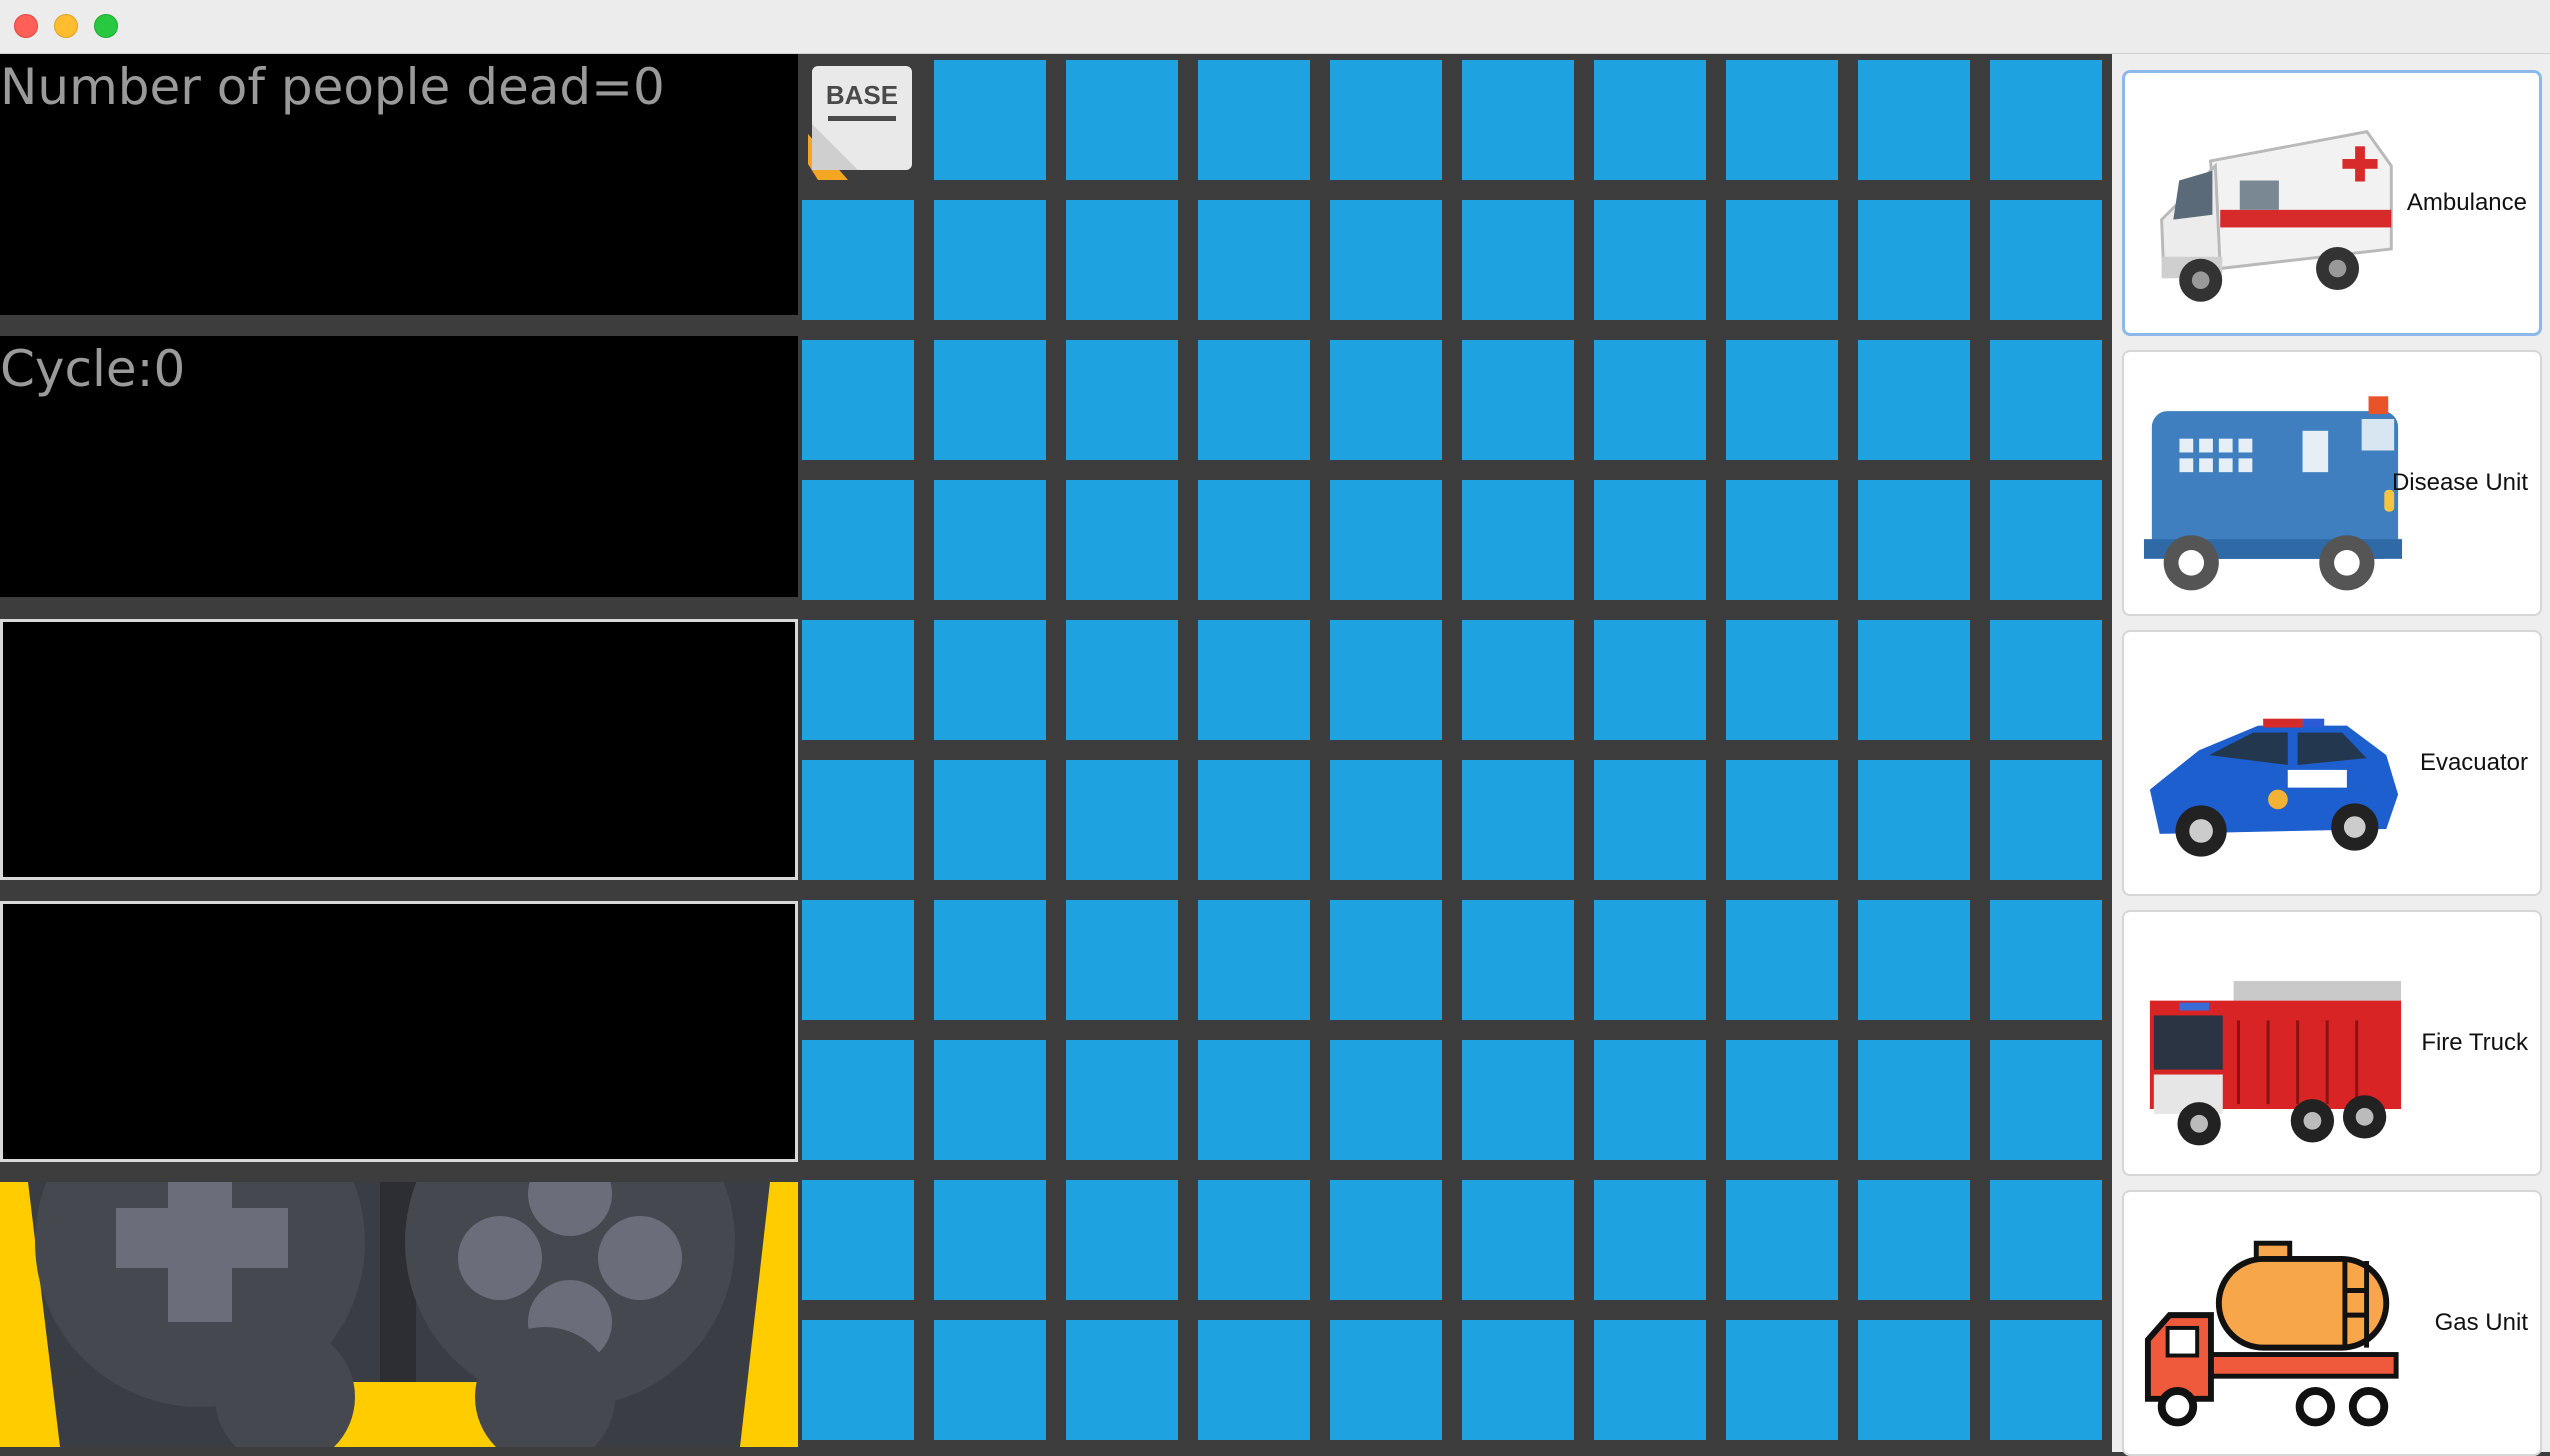  I want to click on unit-button-disease-unit: Disease Unit, so click(2332, 483).